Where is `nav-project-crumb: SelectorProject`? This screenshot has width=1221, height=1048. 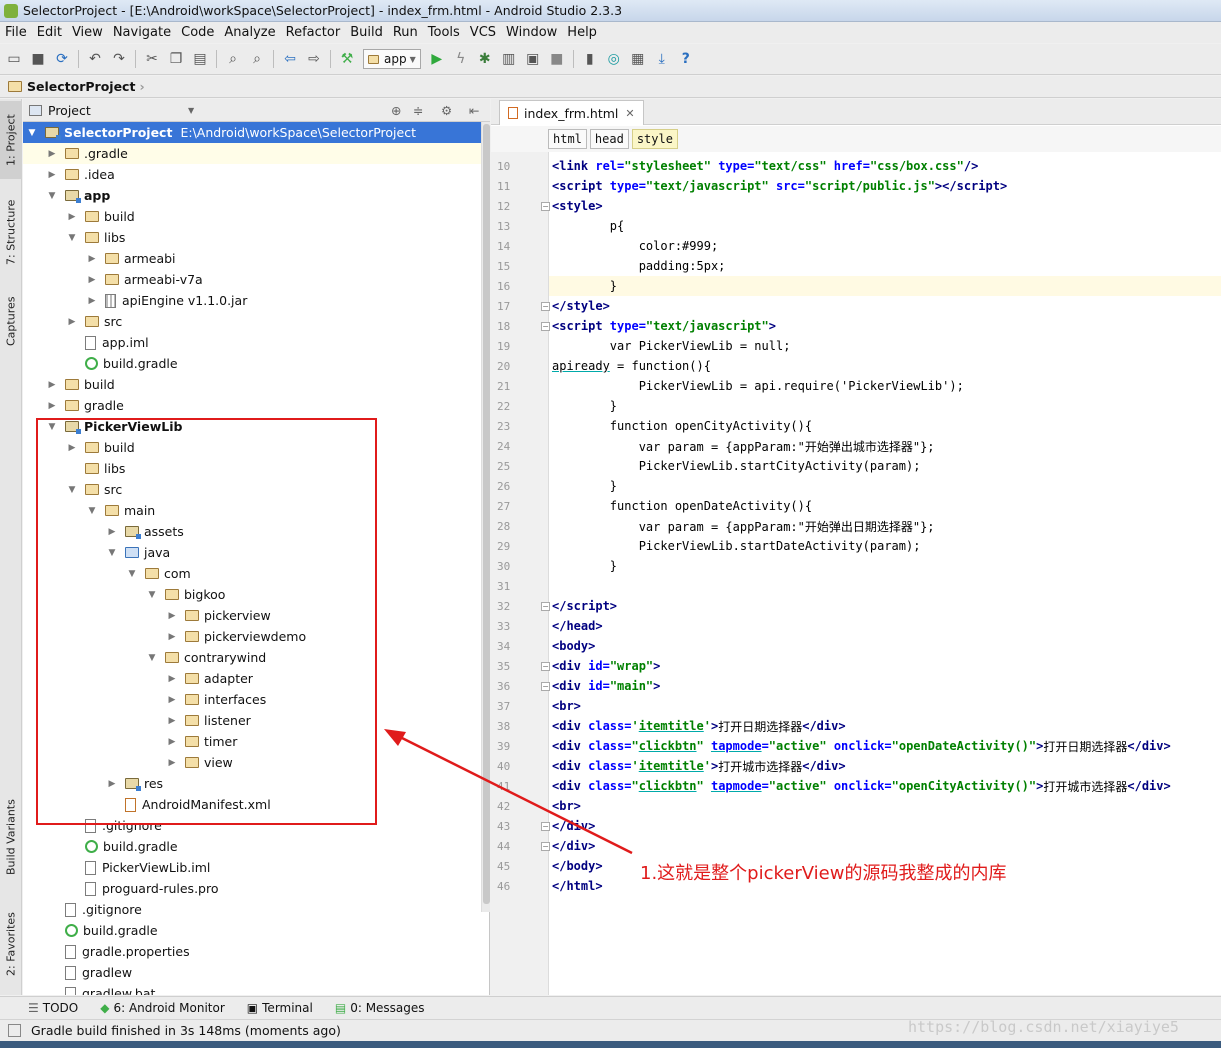
nav-project-crumb: SelectorProject is located at coordinates (81, 86).